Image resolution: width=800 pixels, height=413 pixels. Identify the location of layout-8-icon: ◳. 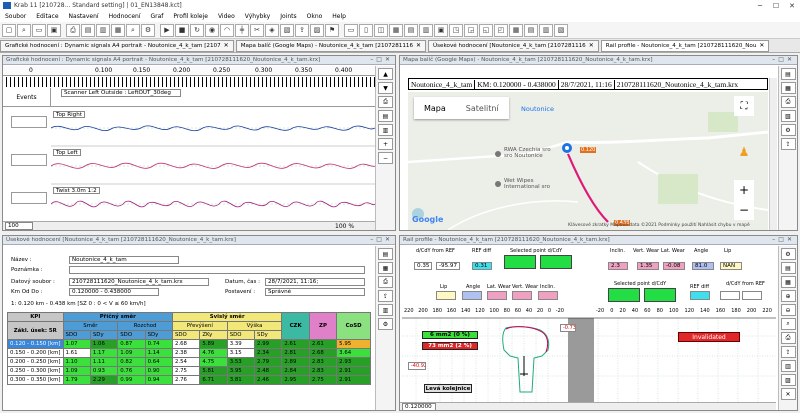
(456, 30).